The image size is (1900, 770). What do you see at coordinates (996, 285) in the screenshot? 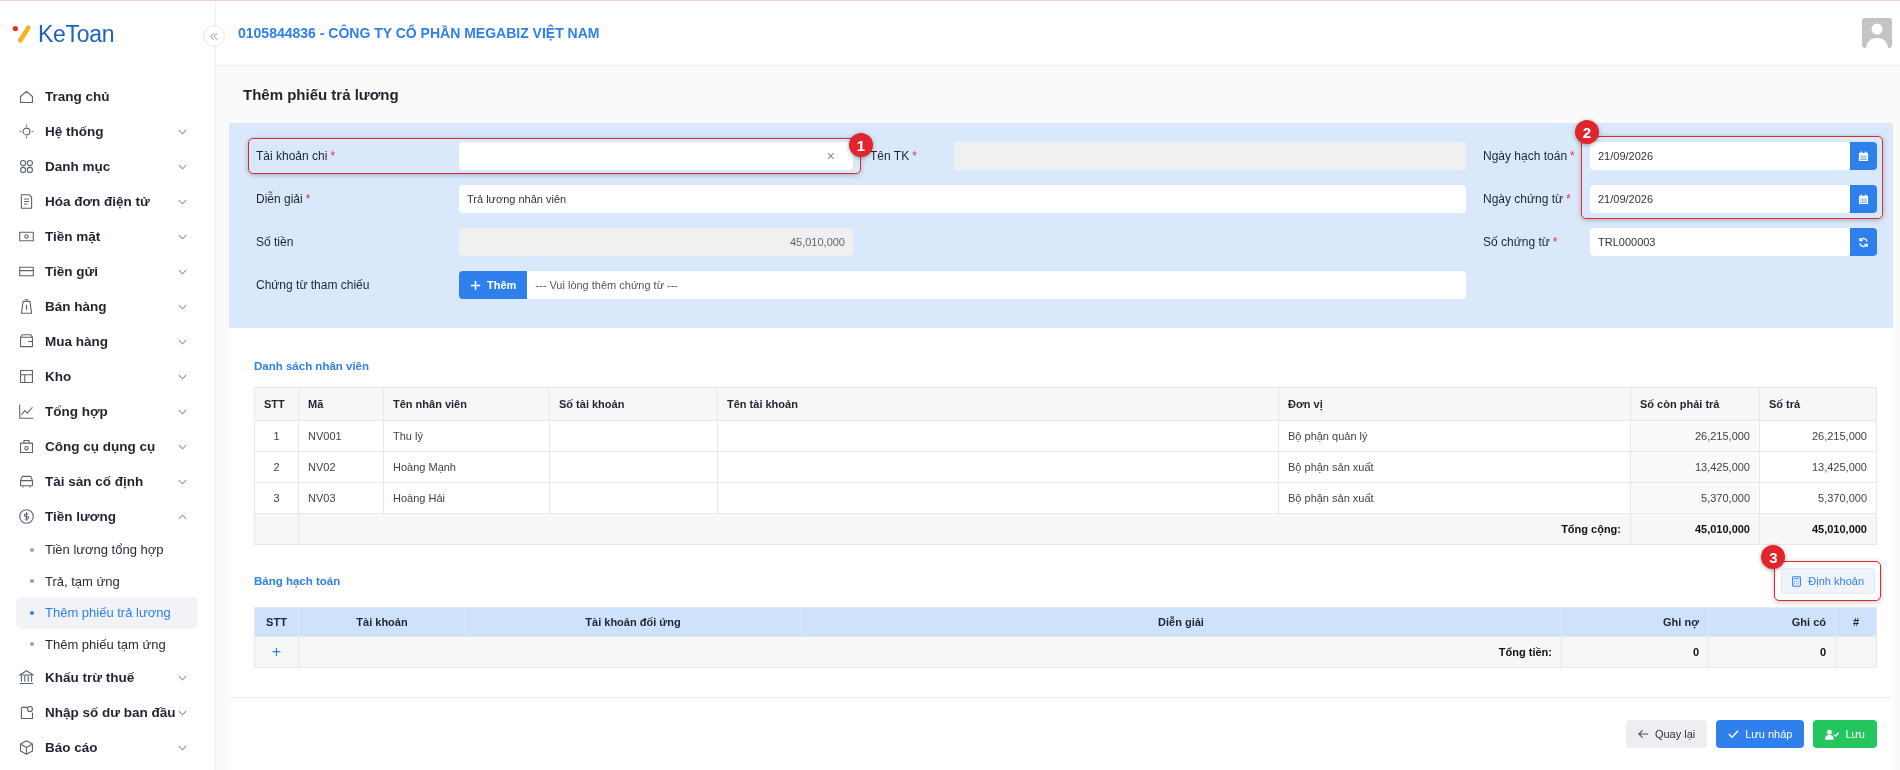
I see `reference-field: --- Vui lòng thêm chứng từ ---` at bounding box center [996, 285].